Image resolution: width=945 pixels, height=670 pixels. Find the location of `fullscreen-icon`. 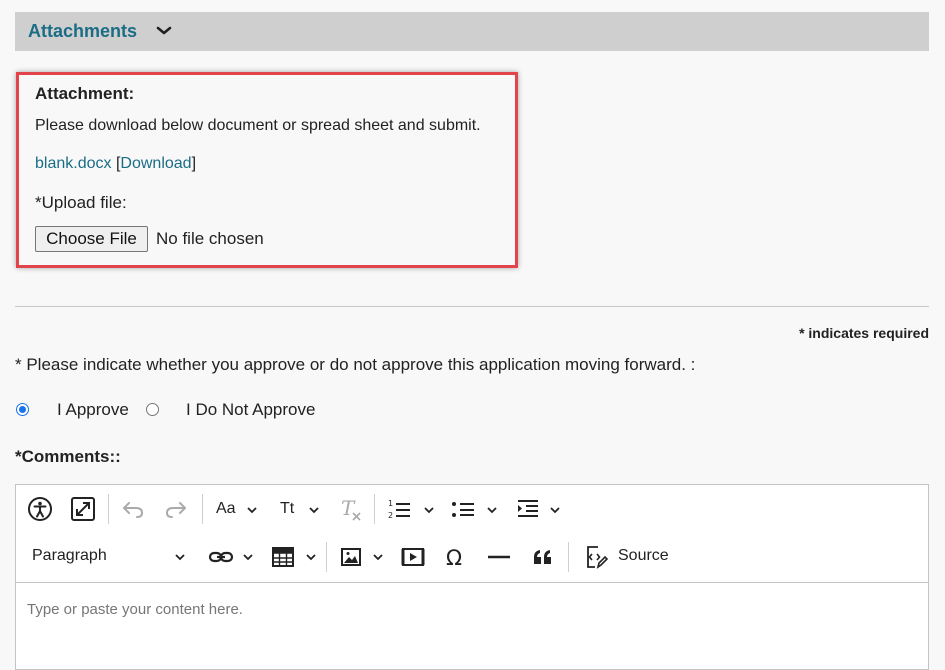

fullscreen-icon is located at coordinates (83, 509).